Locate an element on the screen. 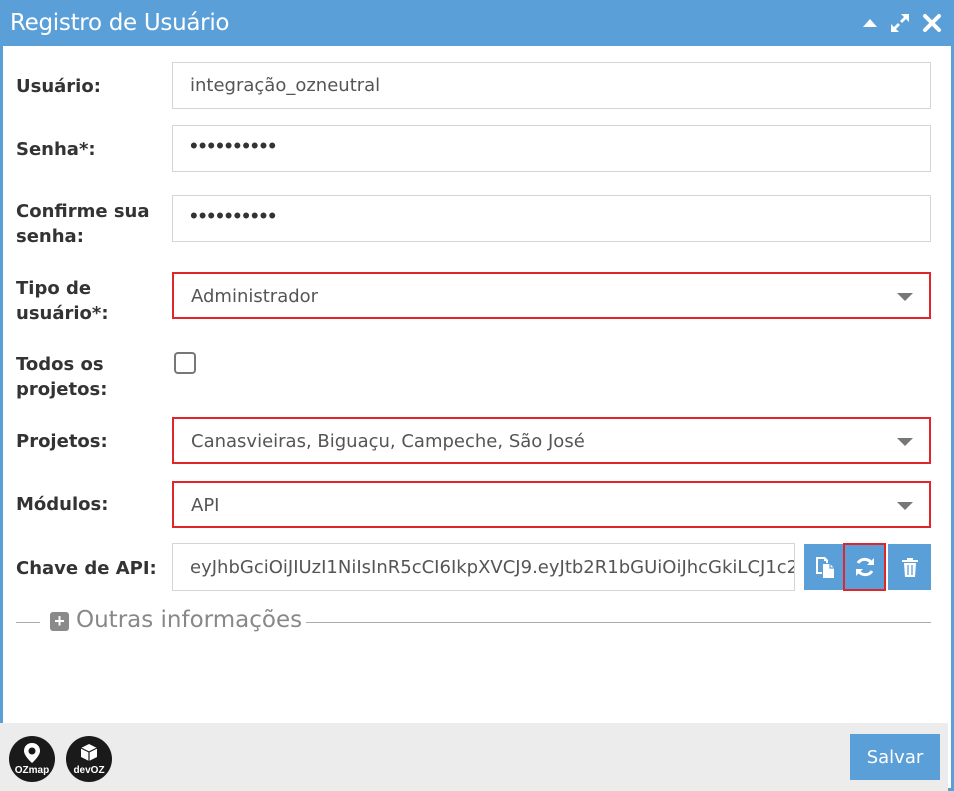 The width and height of the screenshot is (954, 791). copy-icon is located at coordinates (825, 567).